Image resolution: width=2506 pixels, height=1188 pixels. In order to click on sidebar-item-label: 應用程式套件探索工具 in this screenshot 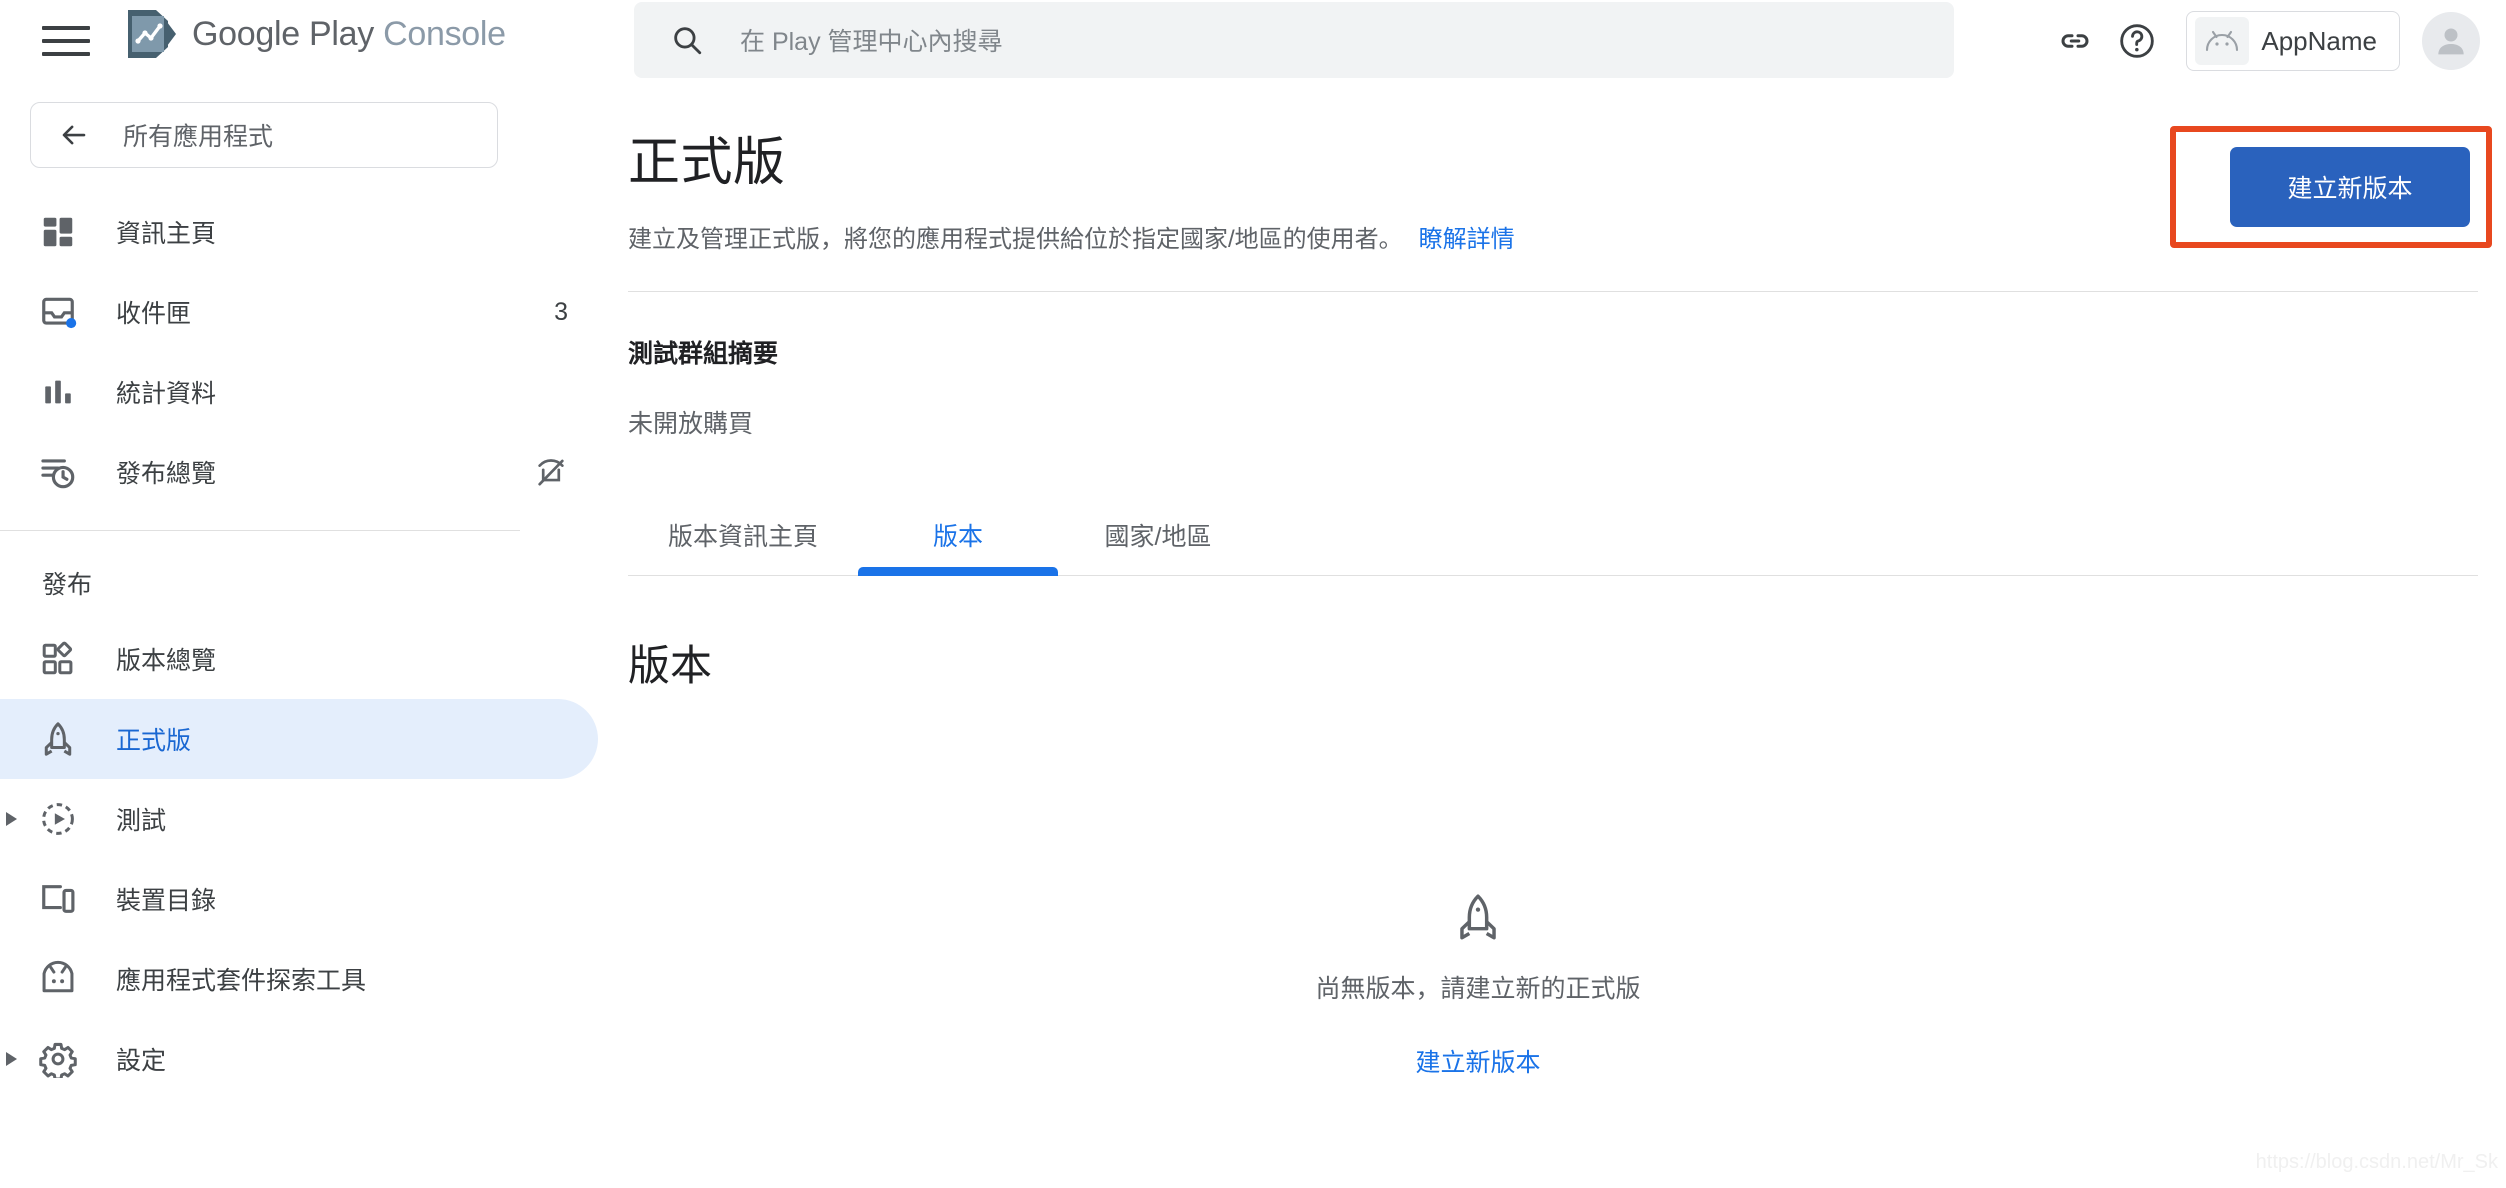, I will do `click(241, 981)`.